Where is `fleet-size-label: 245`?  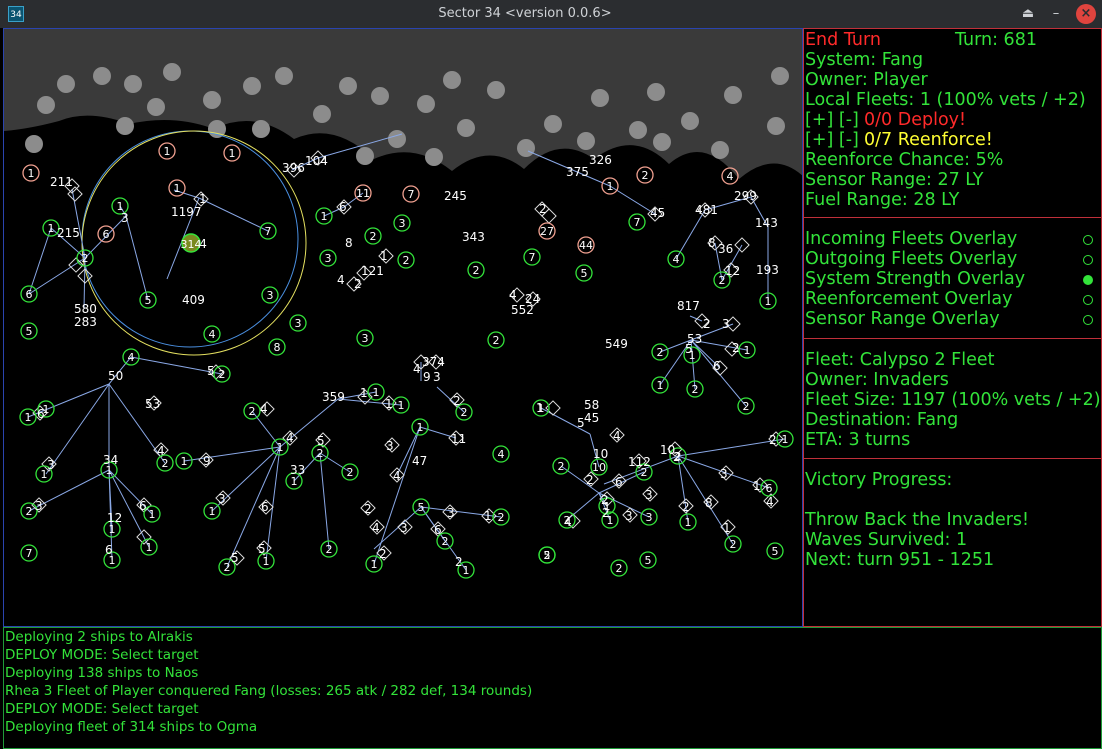
fleet-size-label: 245 is located at coordinates (455, 196).